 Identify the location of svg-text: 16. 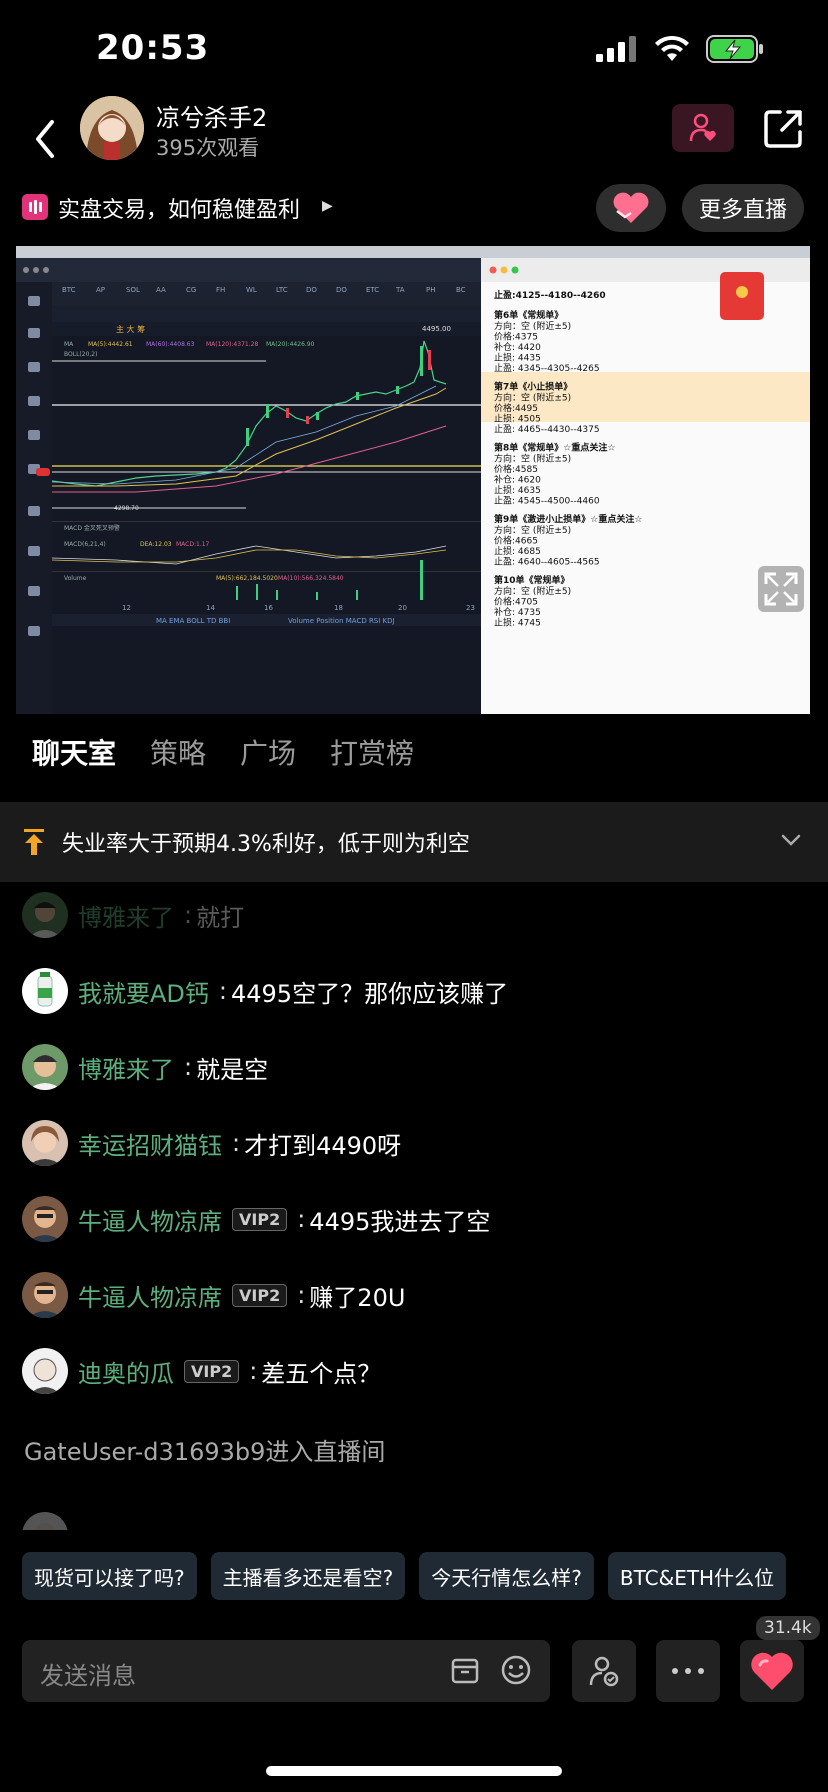
(268, 608).